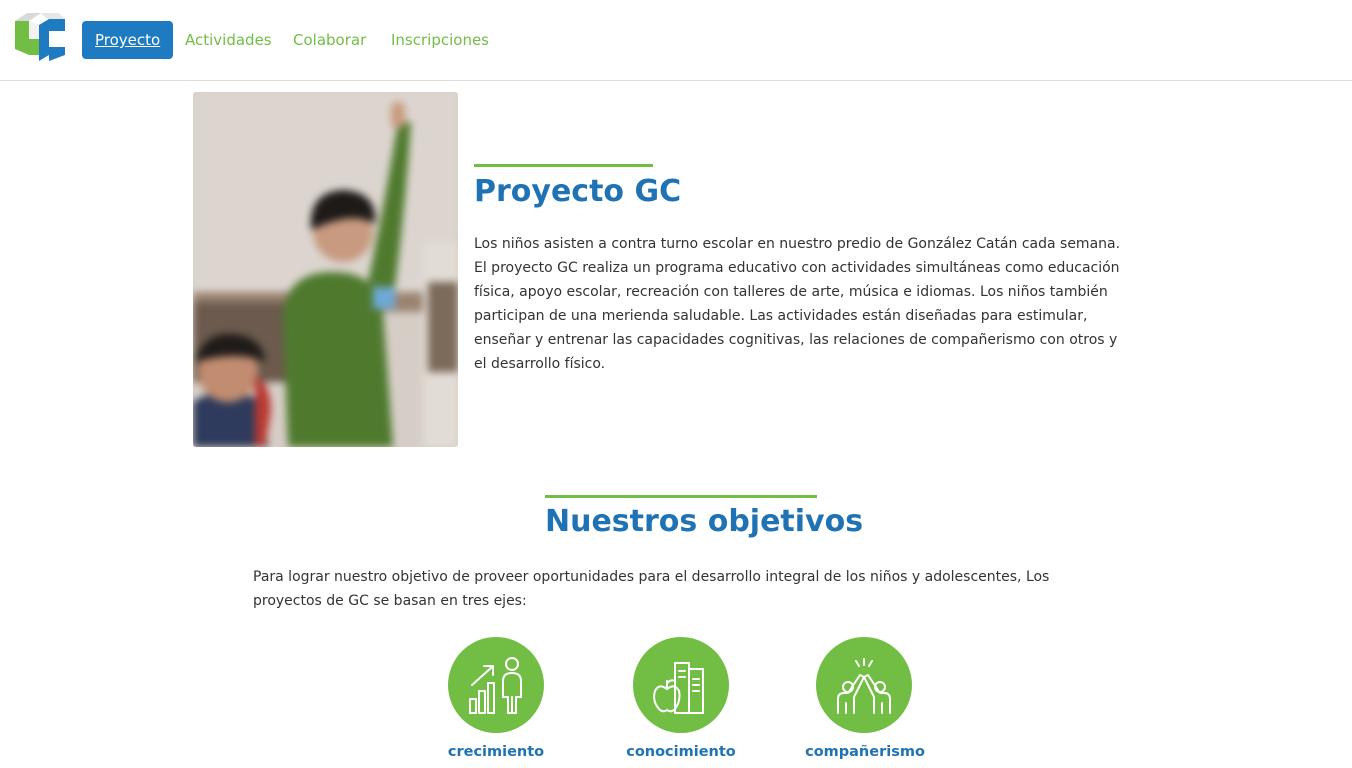  What do you see at coordinates (864, 685) in the screenshot?
I see `high-five-icon` at bounding box center [864, 685].